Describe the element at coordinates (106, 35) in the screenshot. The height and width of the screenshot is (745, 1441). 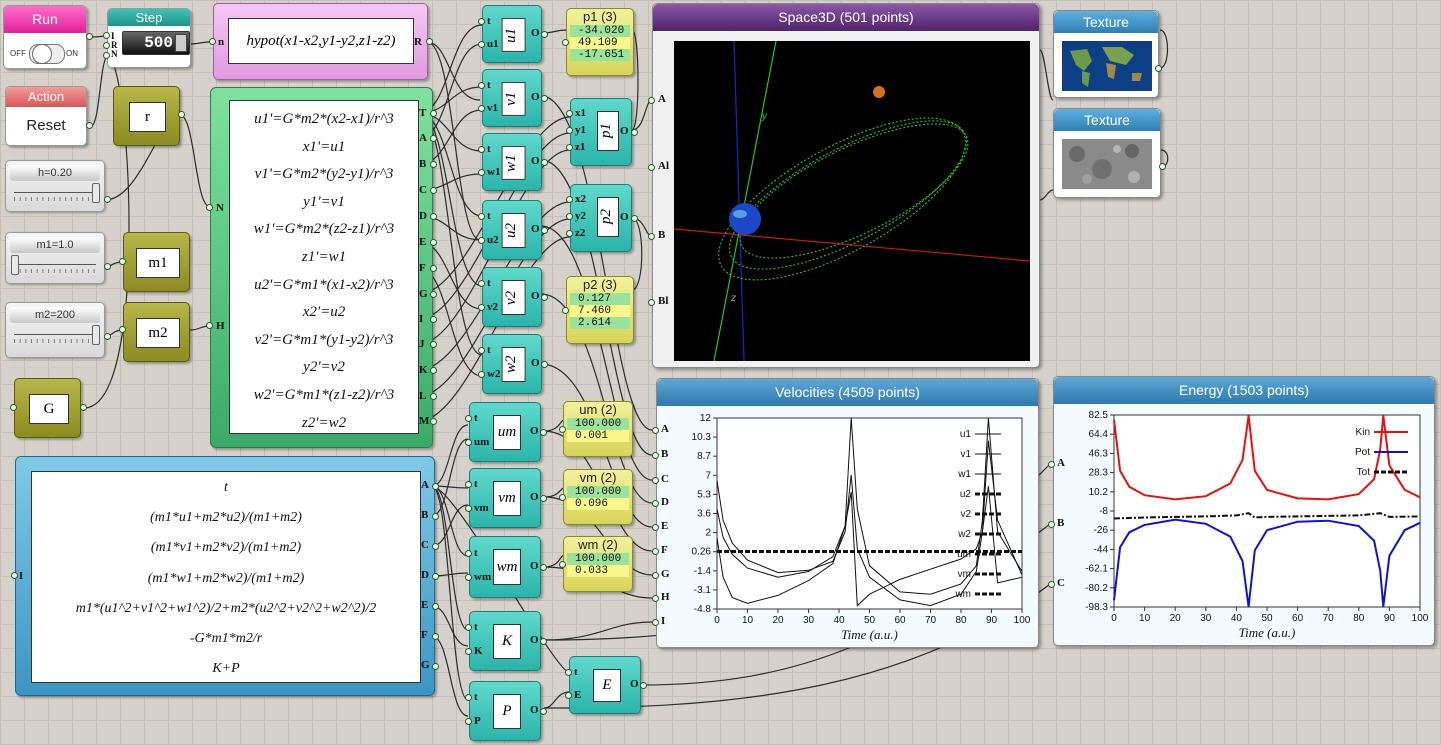
I see `step-port-i-dot` at that location.